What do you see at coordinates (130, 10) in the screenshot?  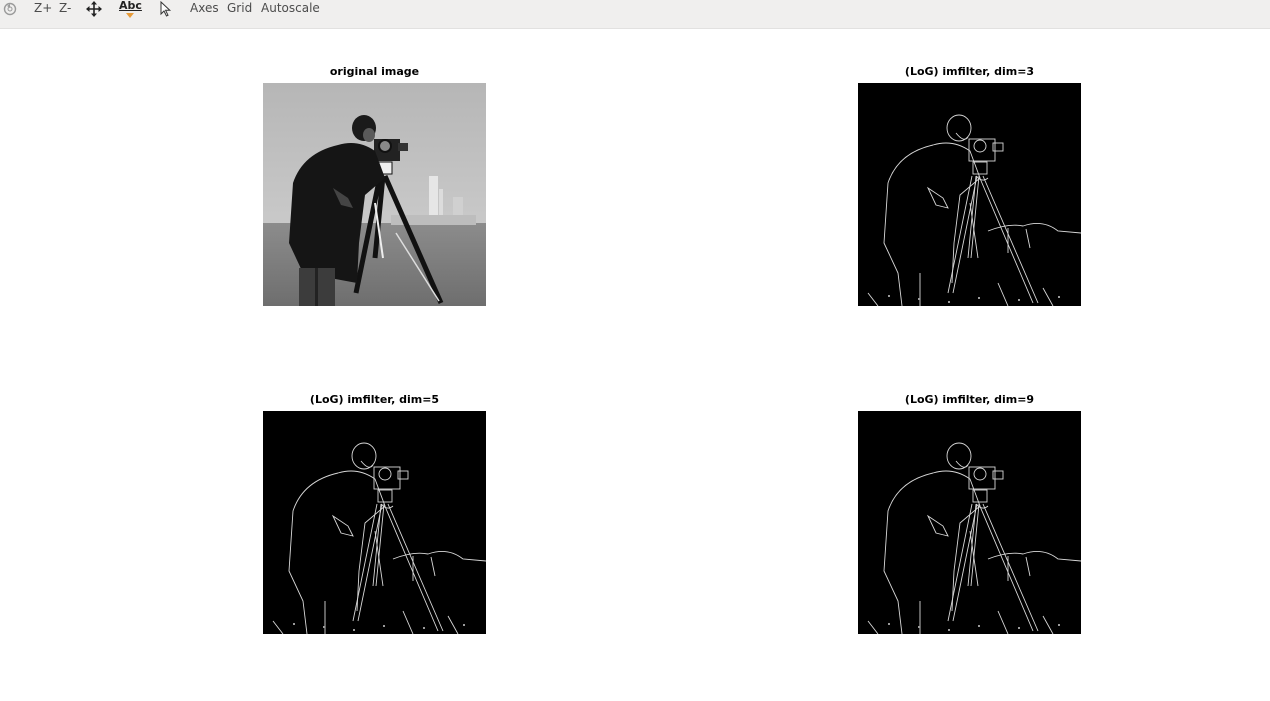 I see `text-abc-icon: Abc` at bounding box center [130, 10].